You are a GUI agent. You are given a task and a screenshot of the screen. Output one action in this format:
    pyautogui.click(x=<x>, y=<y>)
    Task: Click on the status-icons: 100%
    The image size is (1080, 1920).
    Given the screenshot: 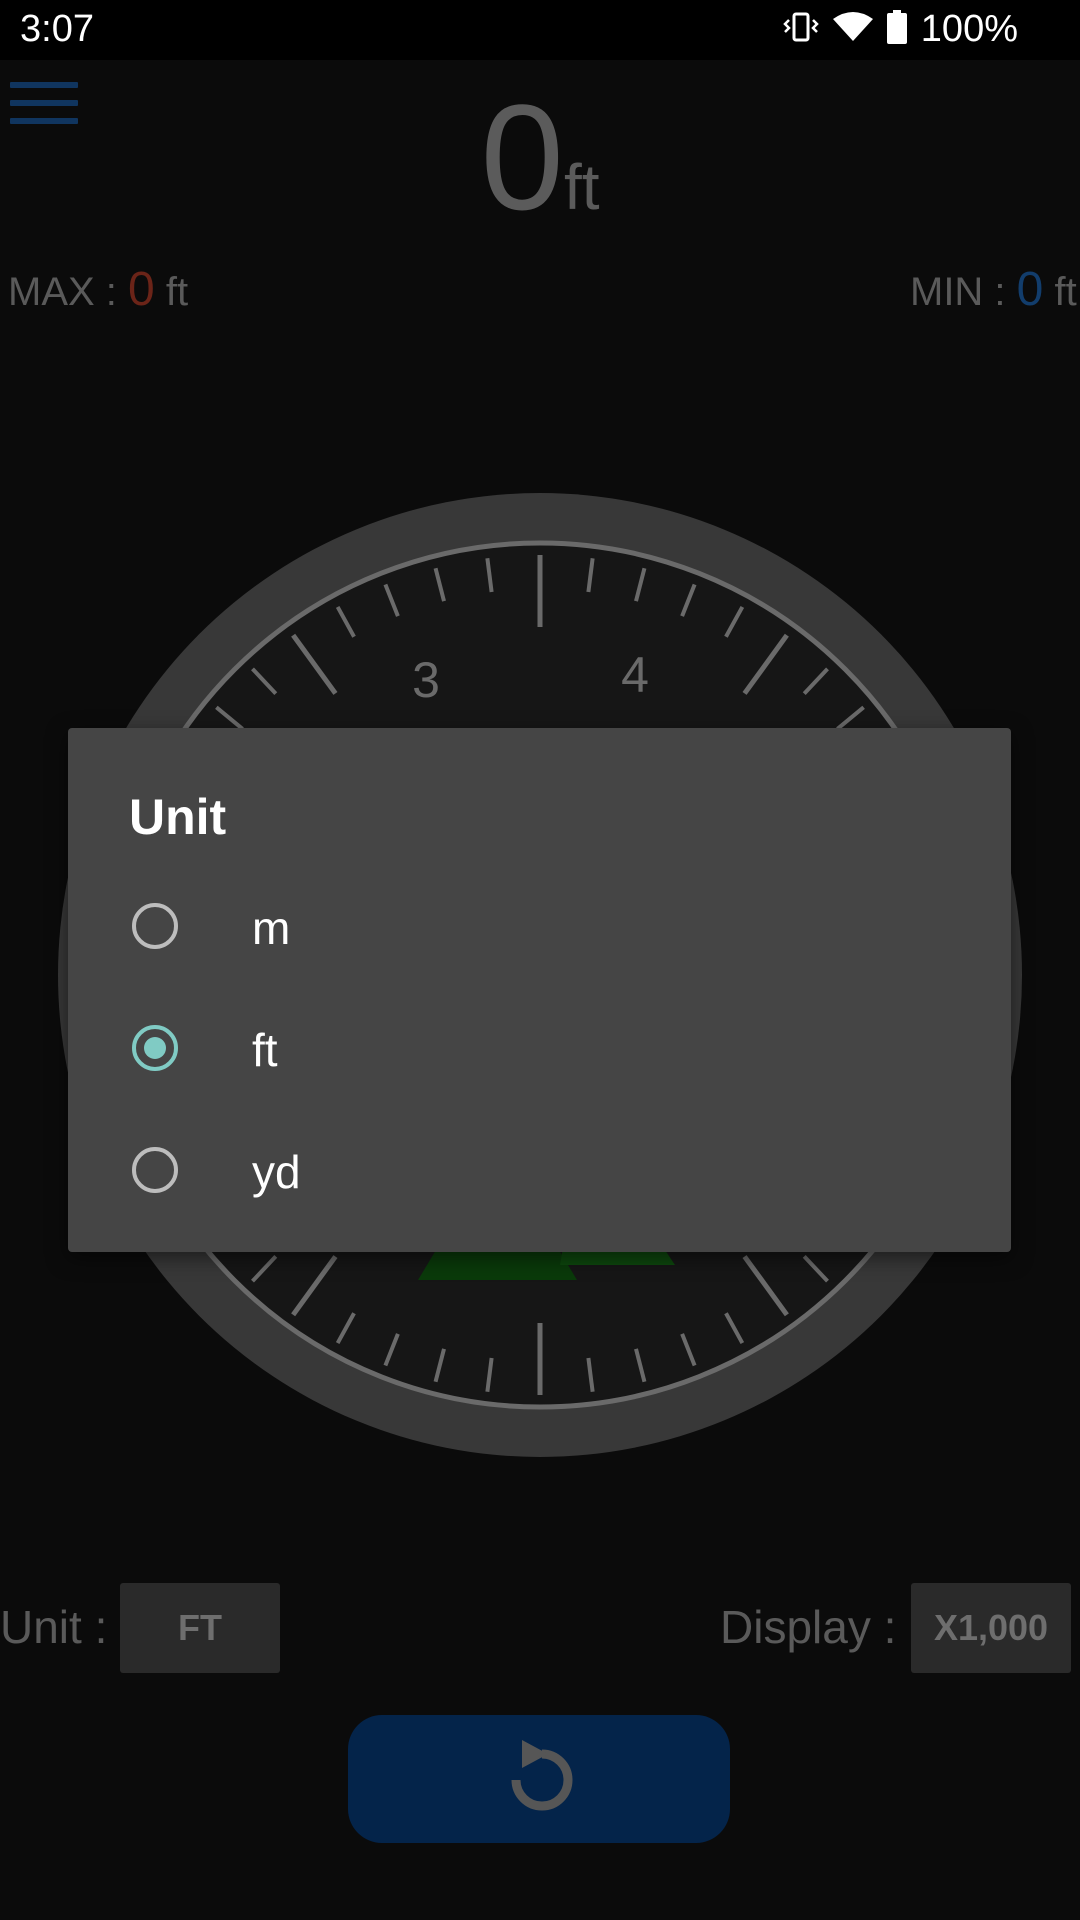 What is the action you would take?
    pyautogui.click(x=900, y=29)
    